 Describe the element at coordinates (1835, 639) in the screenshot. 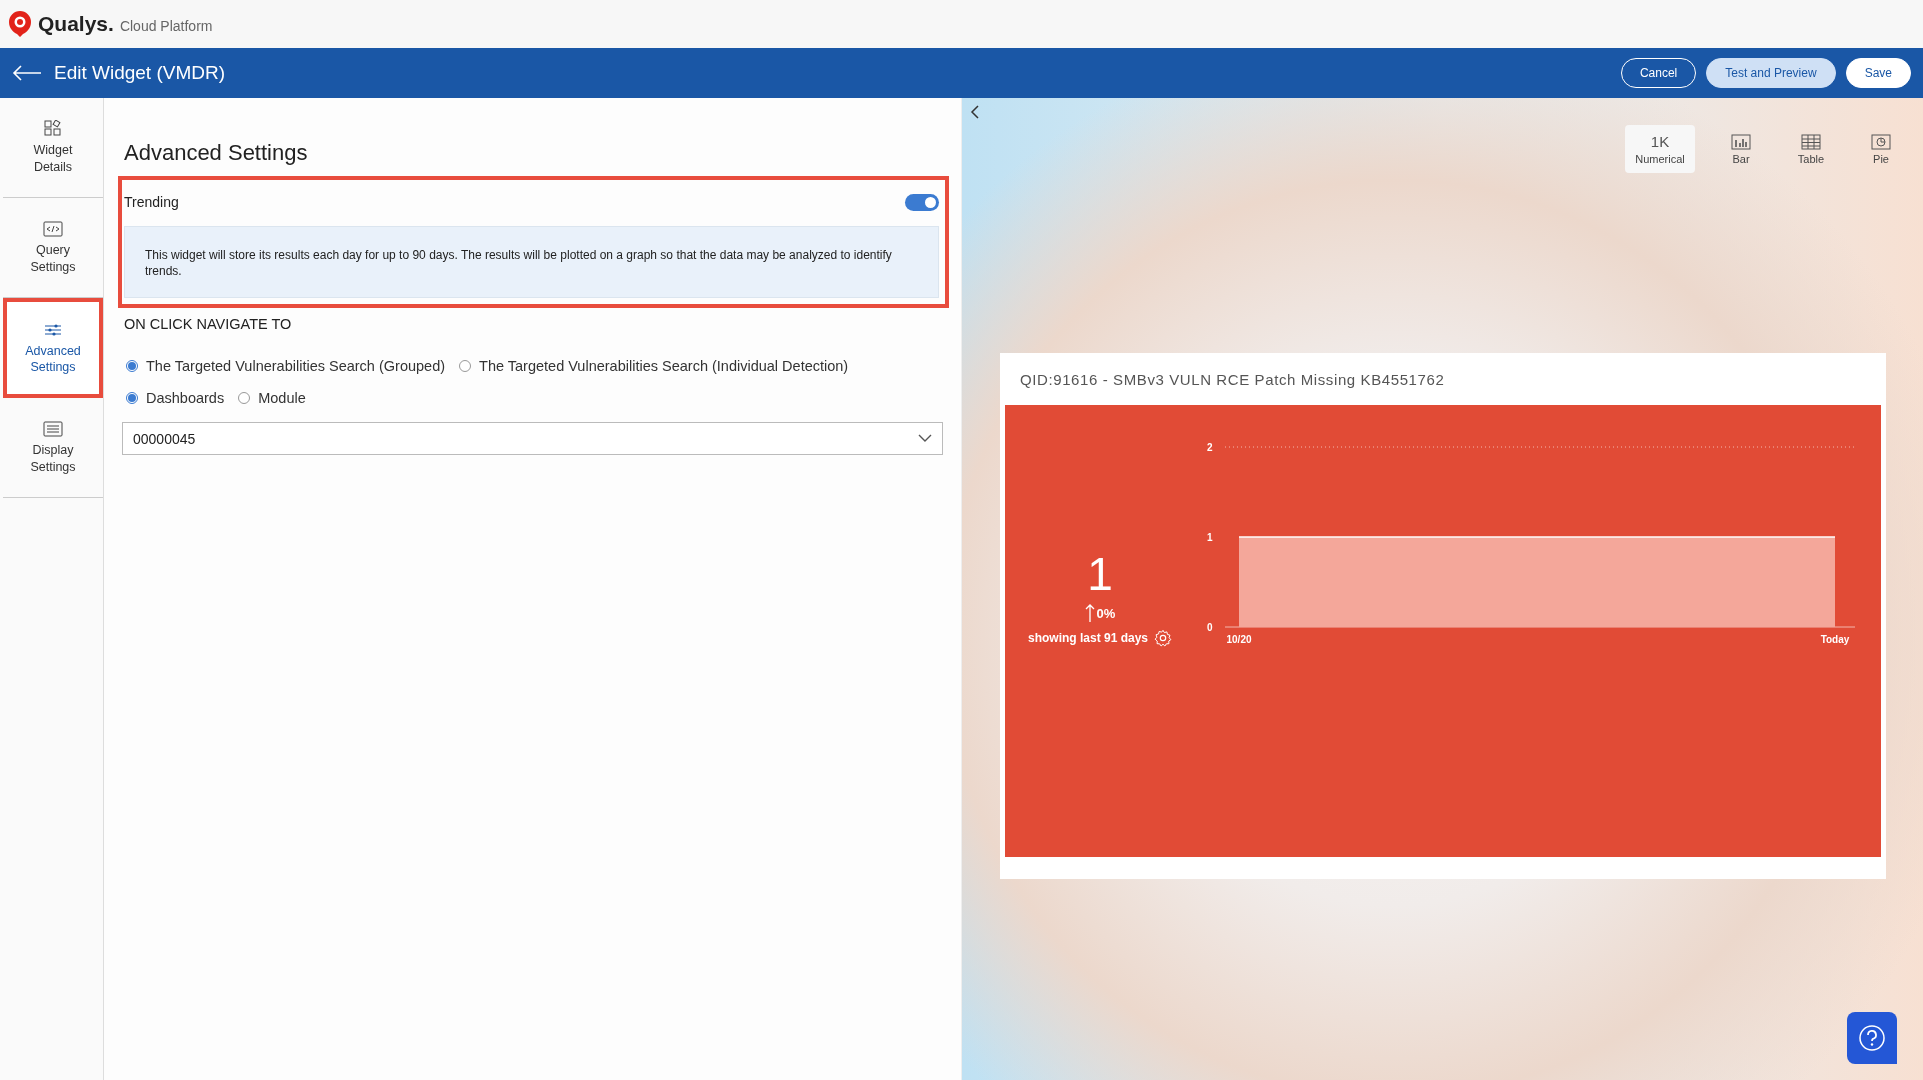

I see `axis-label: Today` at that location.